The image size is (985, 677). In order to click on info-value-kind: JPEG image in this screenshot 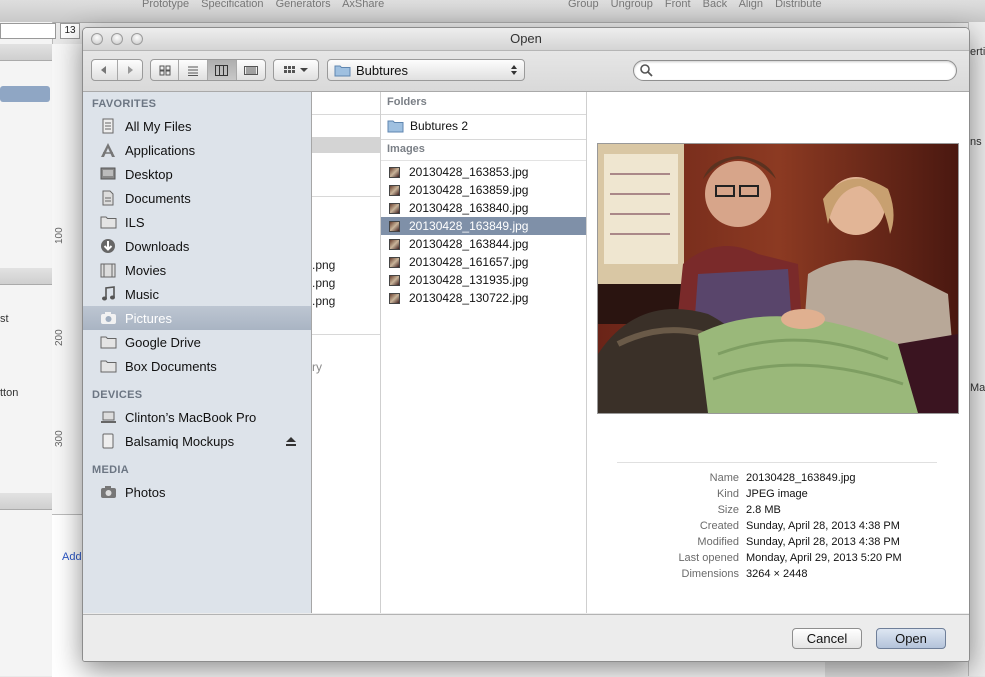, I will do `click(777, 494)`.